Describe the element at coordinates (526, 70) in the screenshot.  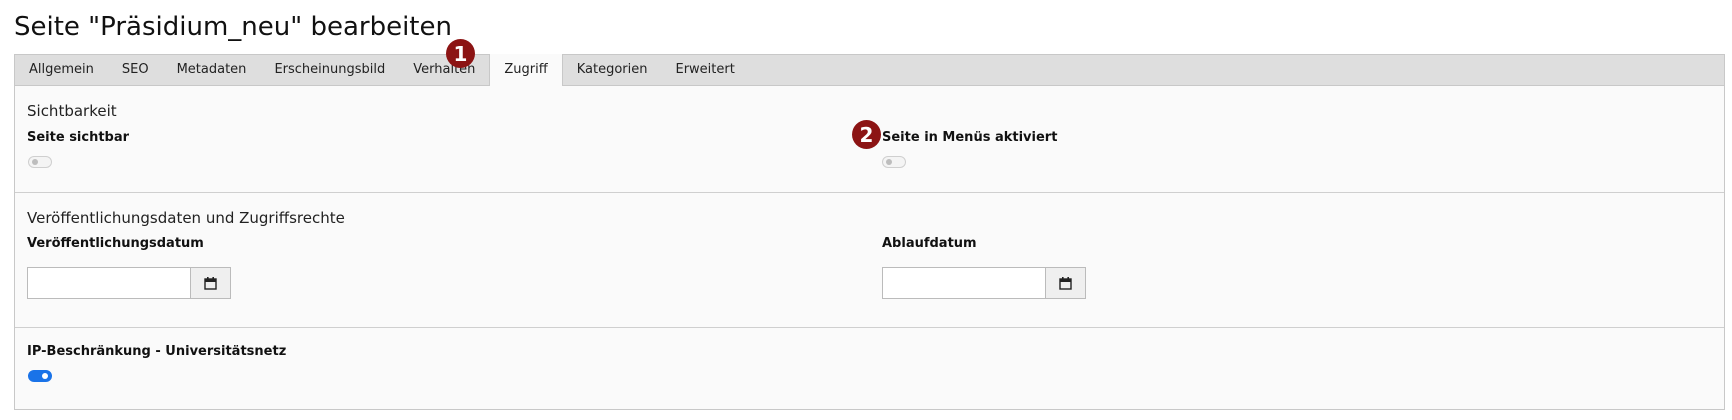
I see `tab-zugriff: Zugriff` at that location.